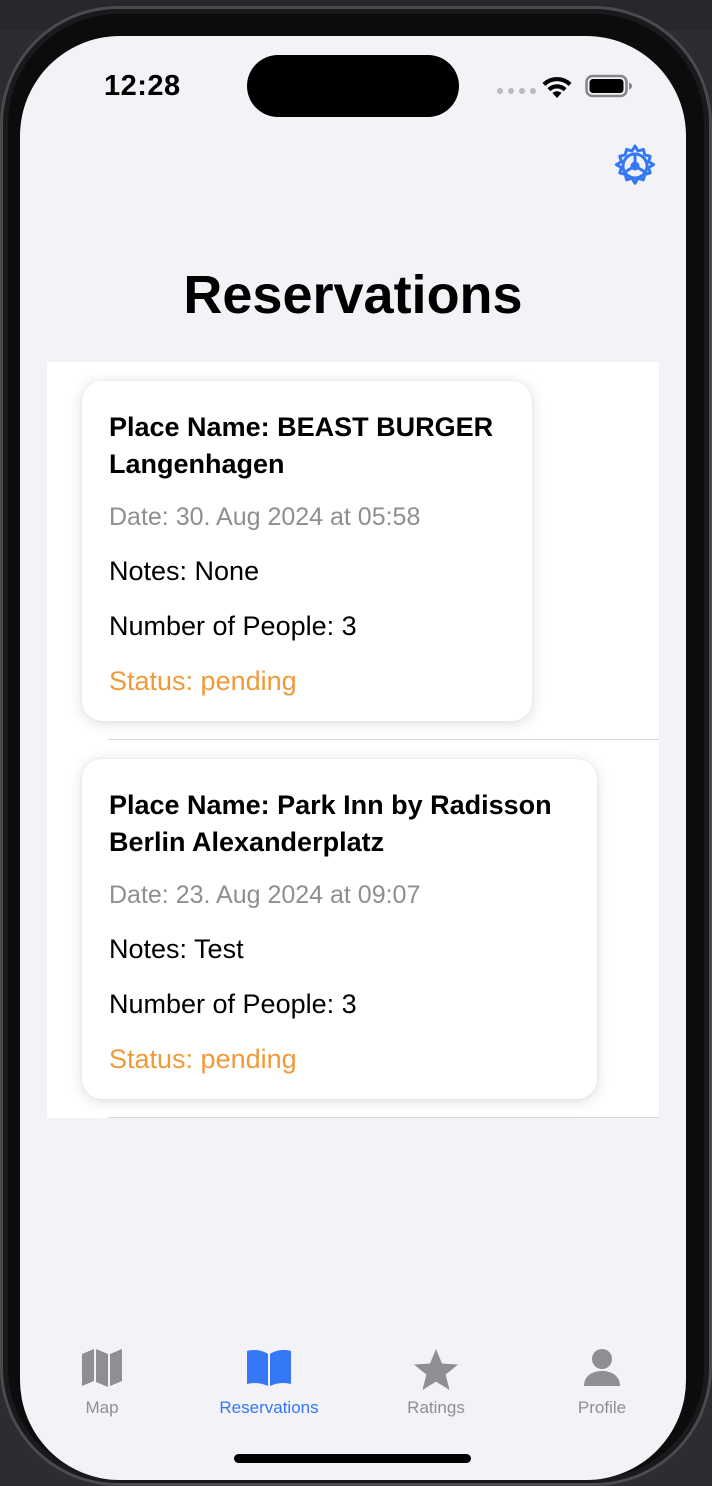  Describe the element at coordinates (436, 1407) in the screenshot. I see `tab-label: Ratings` at that location.